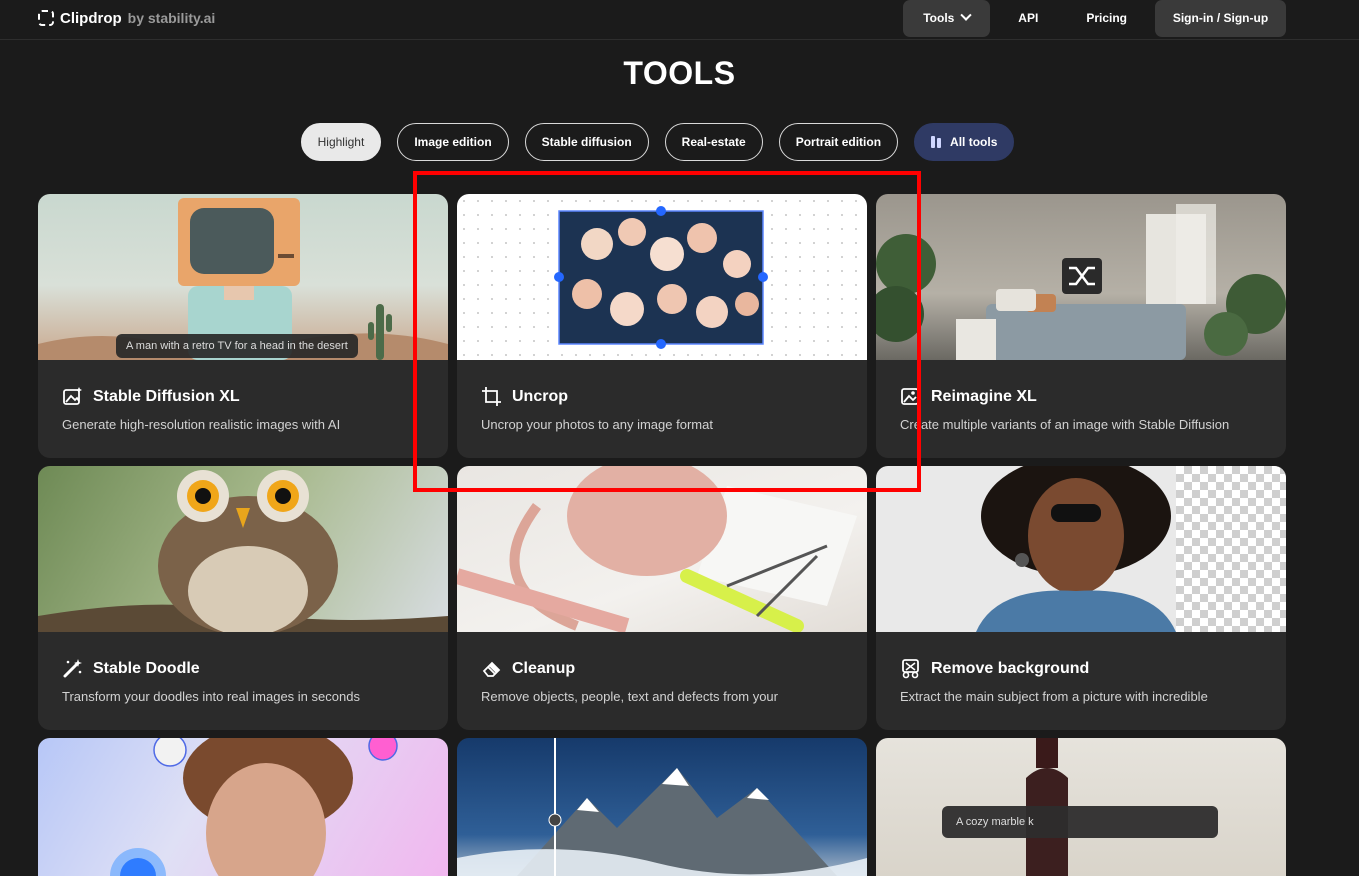 This screenshot has width=1359, height=876. I want to click on card-title-text: Uncrop, so click(540, 396).